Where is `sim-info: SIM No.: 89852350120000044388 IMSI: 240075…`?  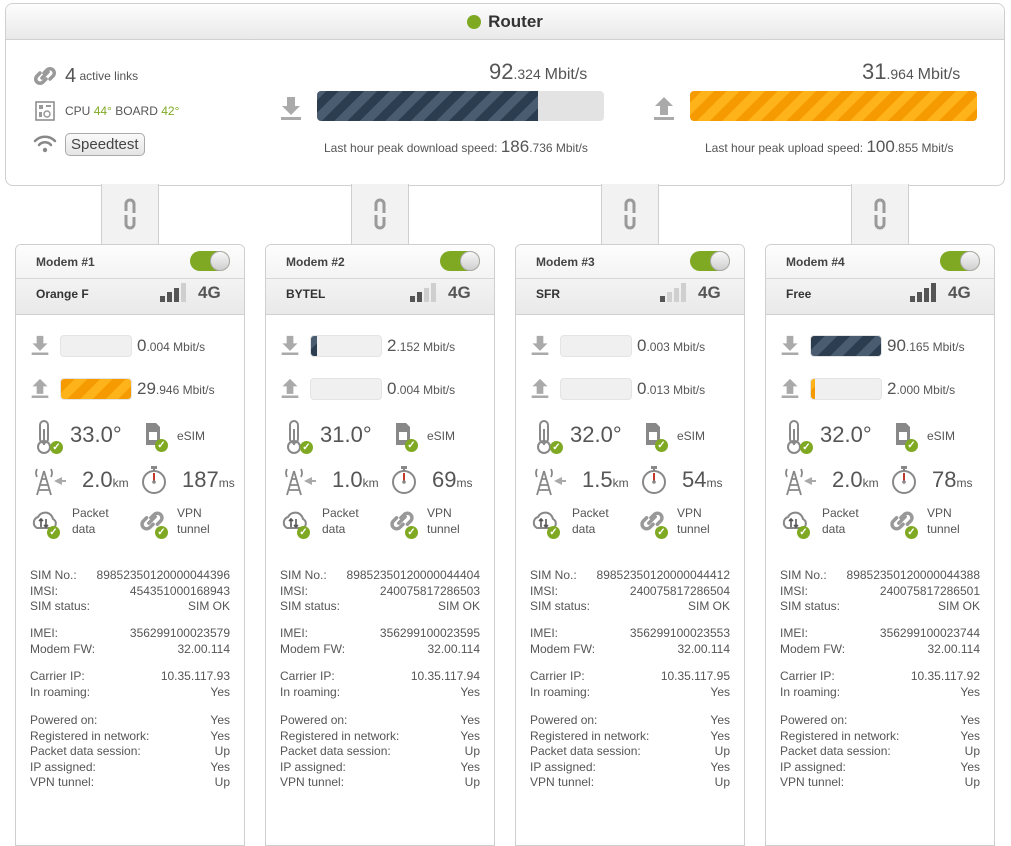
sim-info: SIM No.: 89852350120000044388 IMSI: 240075… is located at coordinates (880, 591).